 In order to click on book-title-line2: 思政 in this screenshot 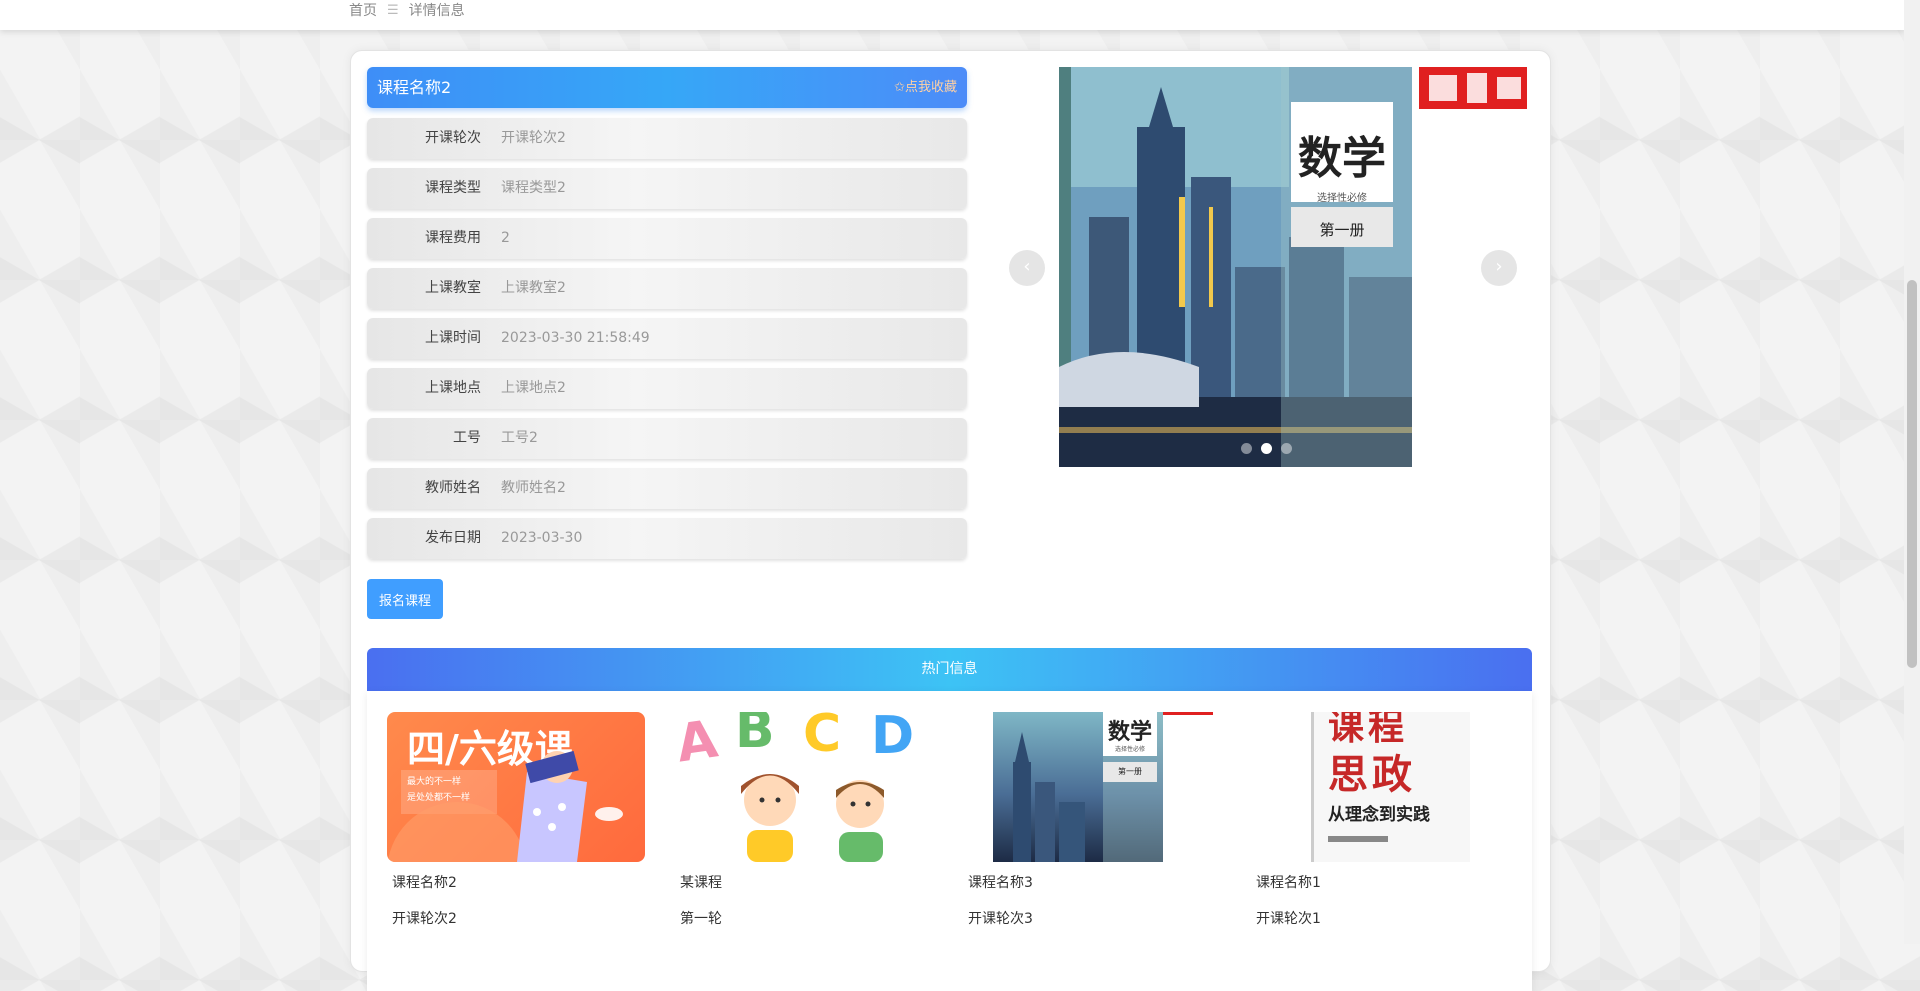, I will do `click(1372, 771)`.